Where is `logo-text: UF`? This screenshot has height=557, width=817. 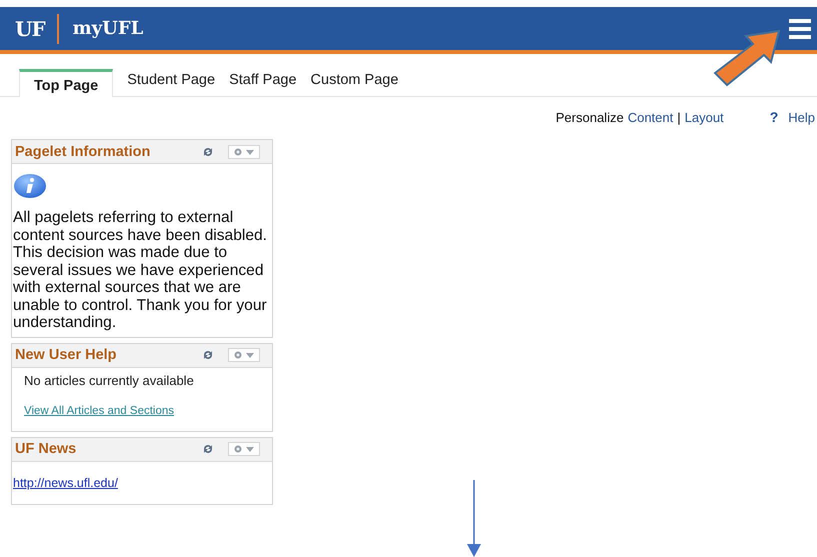
logo-text: UF is located at coordinates (30, 28).